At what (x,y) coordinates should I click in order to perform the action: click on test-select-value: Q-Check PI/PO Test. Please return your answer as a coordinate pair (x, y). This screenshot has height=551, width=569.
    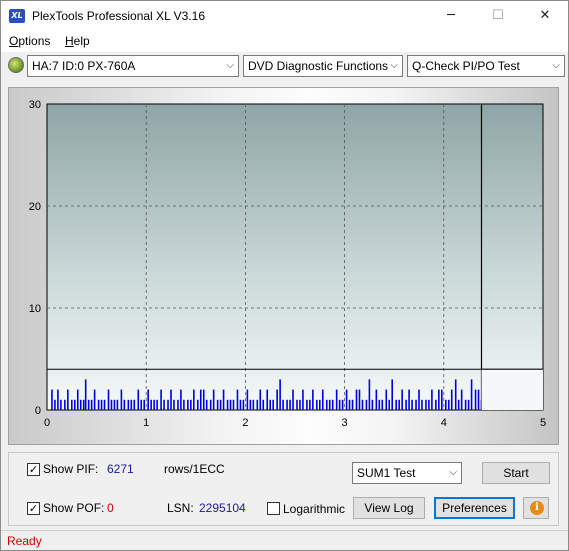
    Looking at the image, I should click on (466, 66).